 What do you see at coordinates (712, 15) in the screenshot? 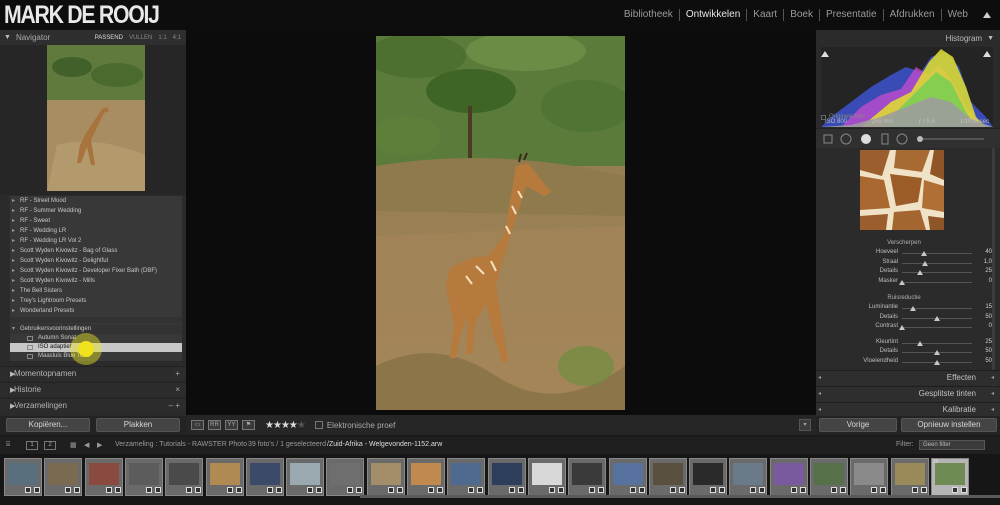
I see `module-develop: Ontwikkelen` at bounding box center [712, 15].